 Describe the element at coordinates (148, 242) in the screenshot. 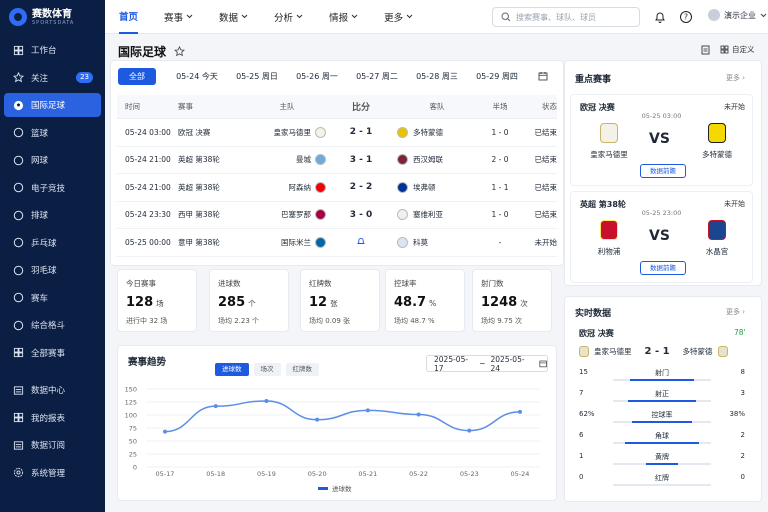

I see `match-time: 05-25 00:00` at that location.